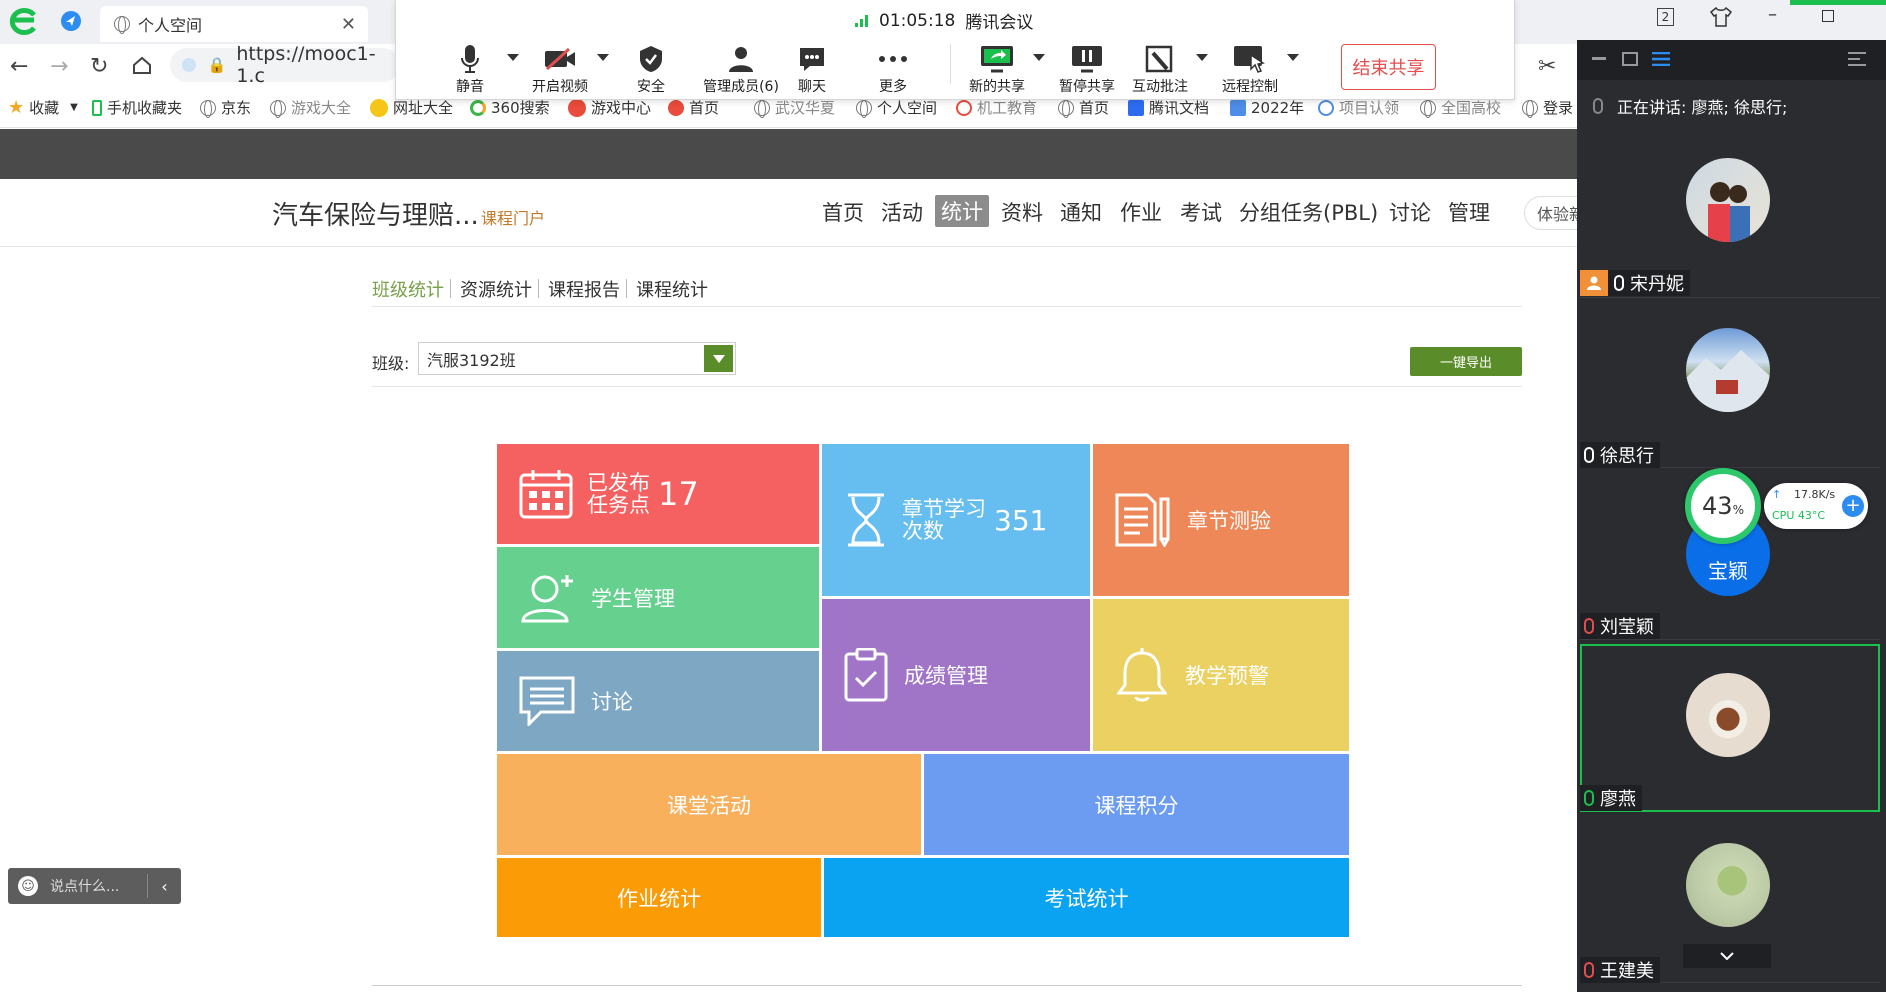 The image size is (1886, 992). I want to click on tile-label: 课堂活动, so click(709, 805).